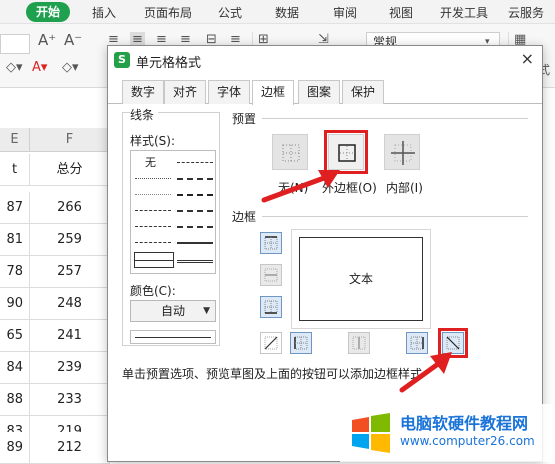 The height and width of the screenshot is (464, 555). Describe the element at coordinates (15, 240) in the screenshot. I see `table-cell: 81` at that location.